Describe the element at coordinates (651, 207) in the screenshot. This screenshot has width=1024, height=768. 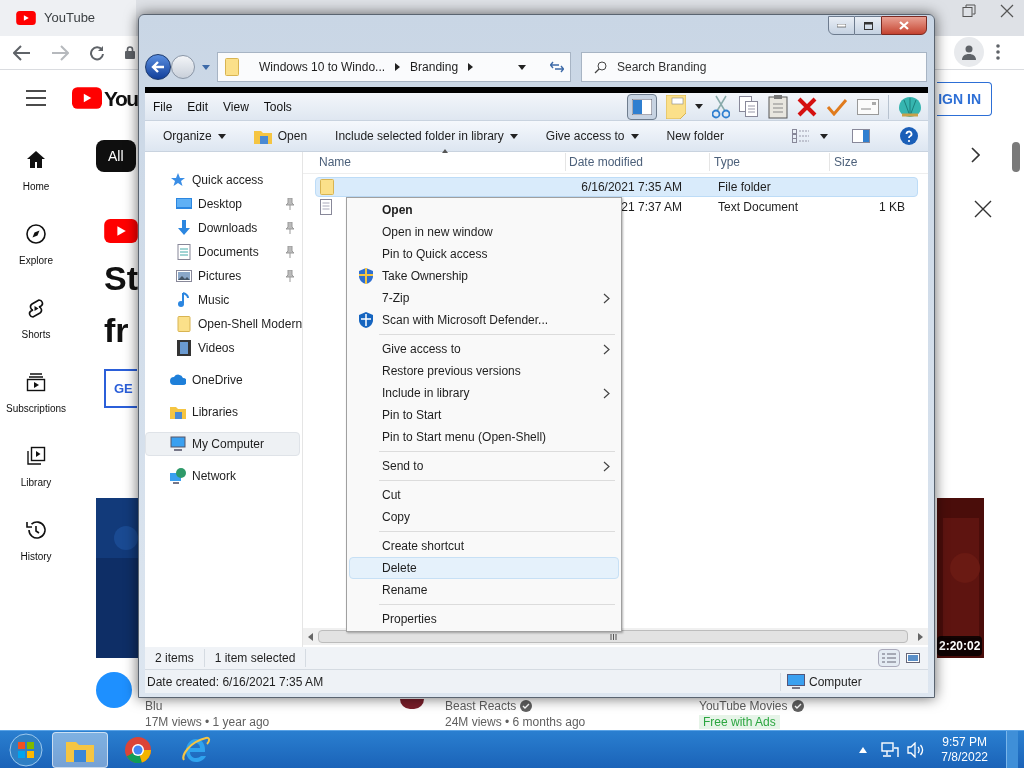
I see `date-cell: 21 7:37 AM` at that location.